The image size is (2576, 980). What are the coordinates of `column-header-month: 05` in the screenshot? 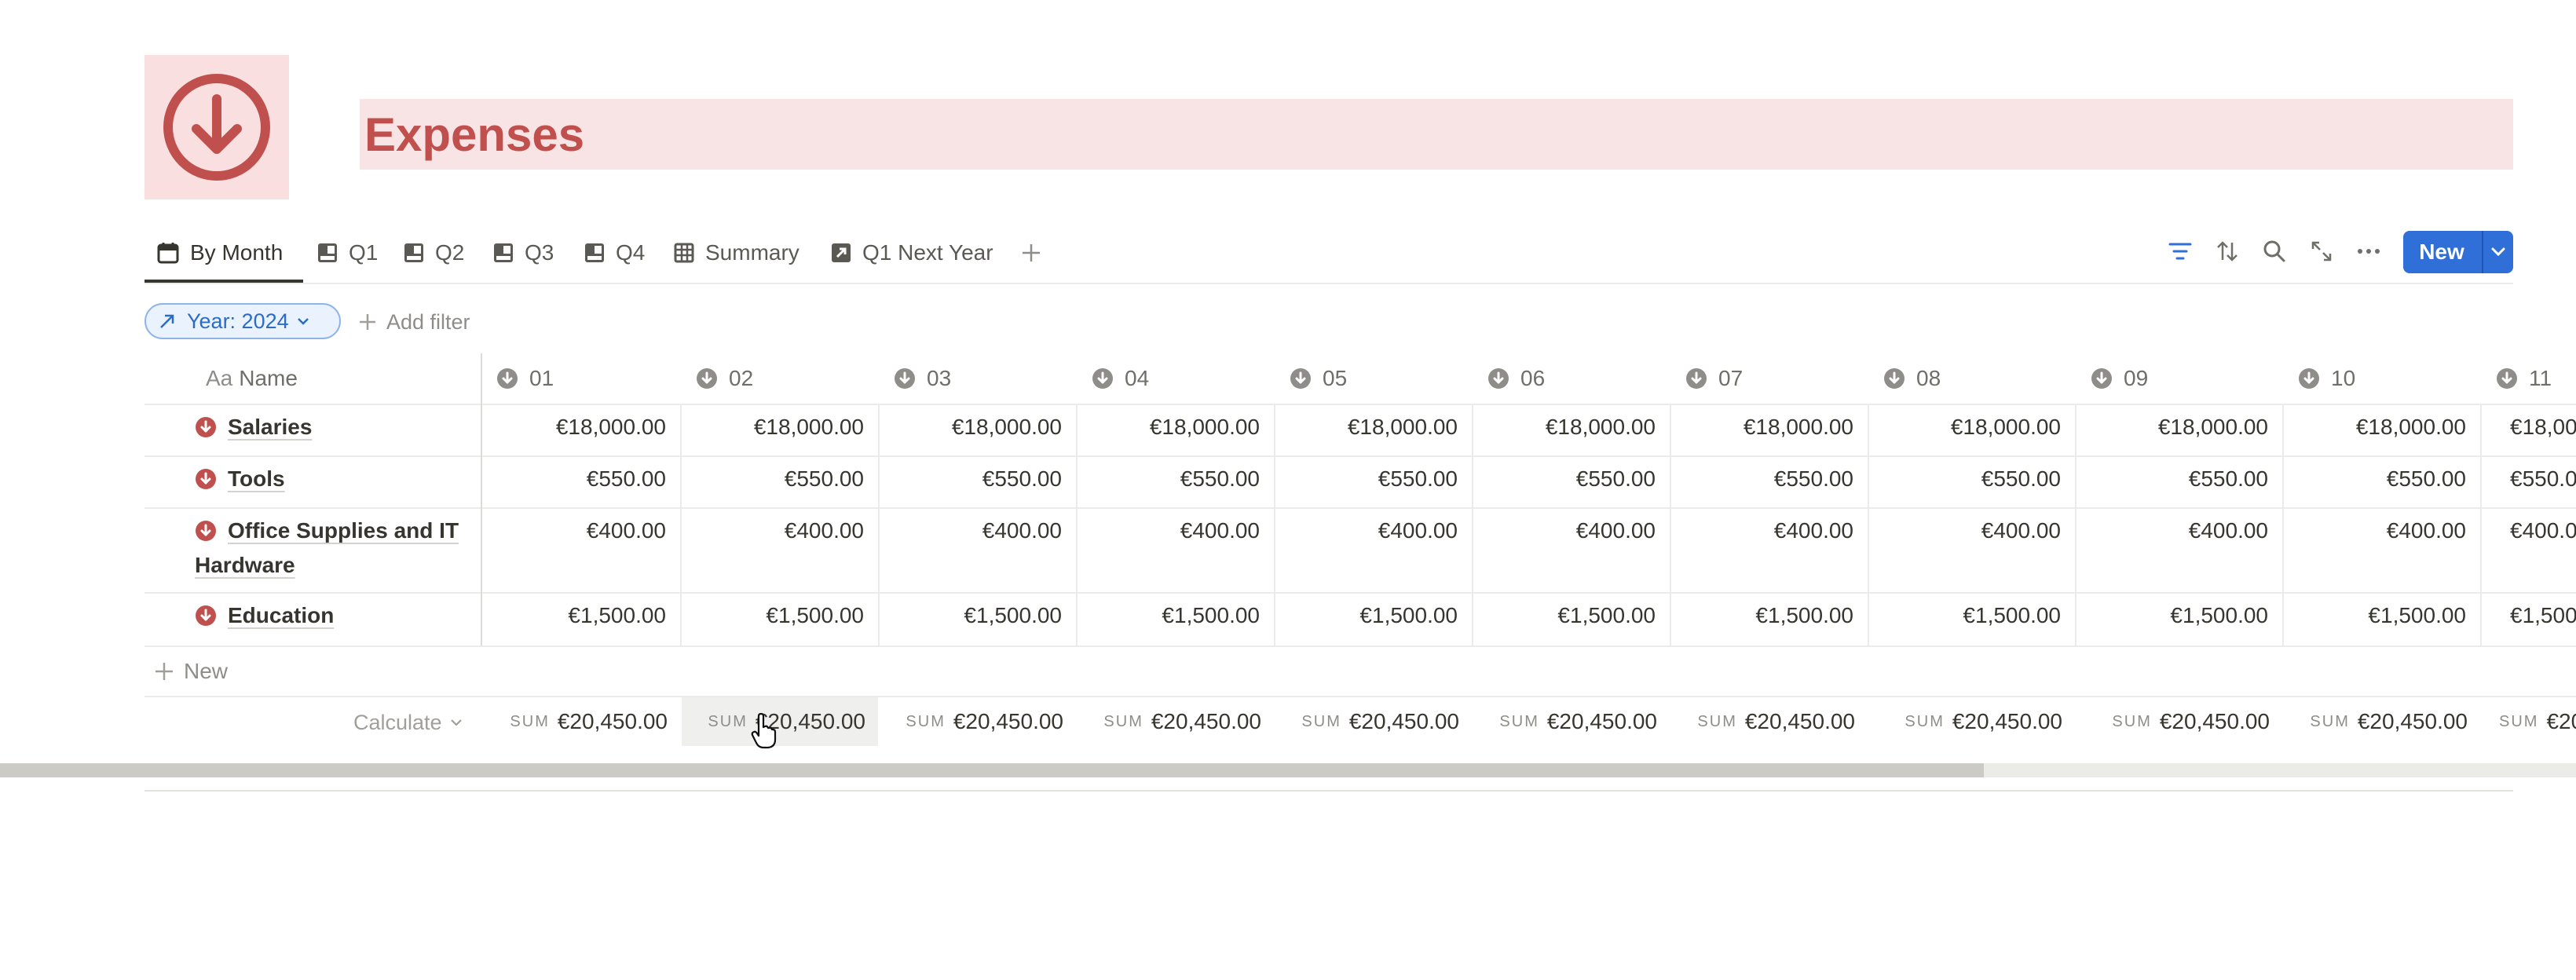 It's located at (1318, 378).